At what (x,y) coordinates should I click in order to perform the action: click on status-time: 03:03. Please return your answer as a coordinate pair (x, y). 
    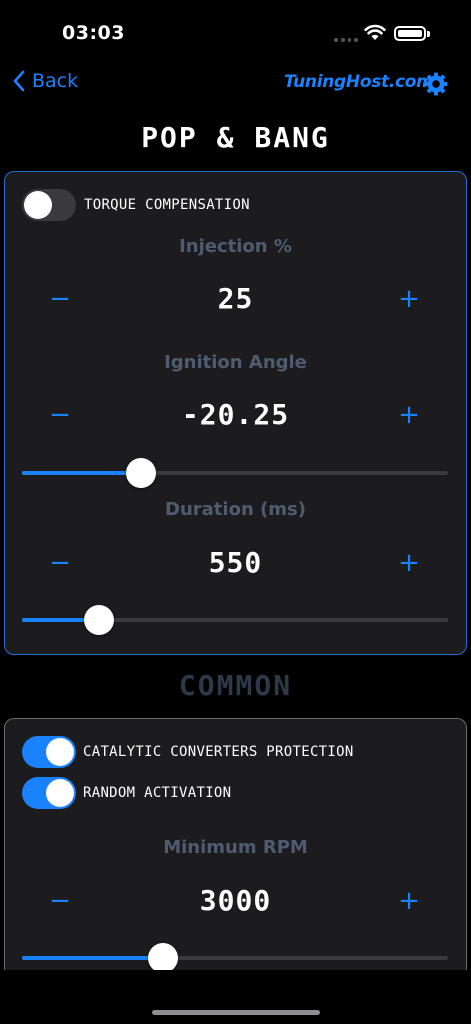
    Looking at the image, I should click on (93, 33).